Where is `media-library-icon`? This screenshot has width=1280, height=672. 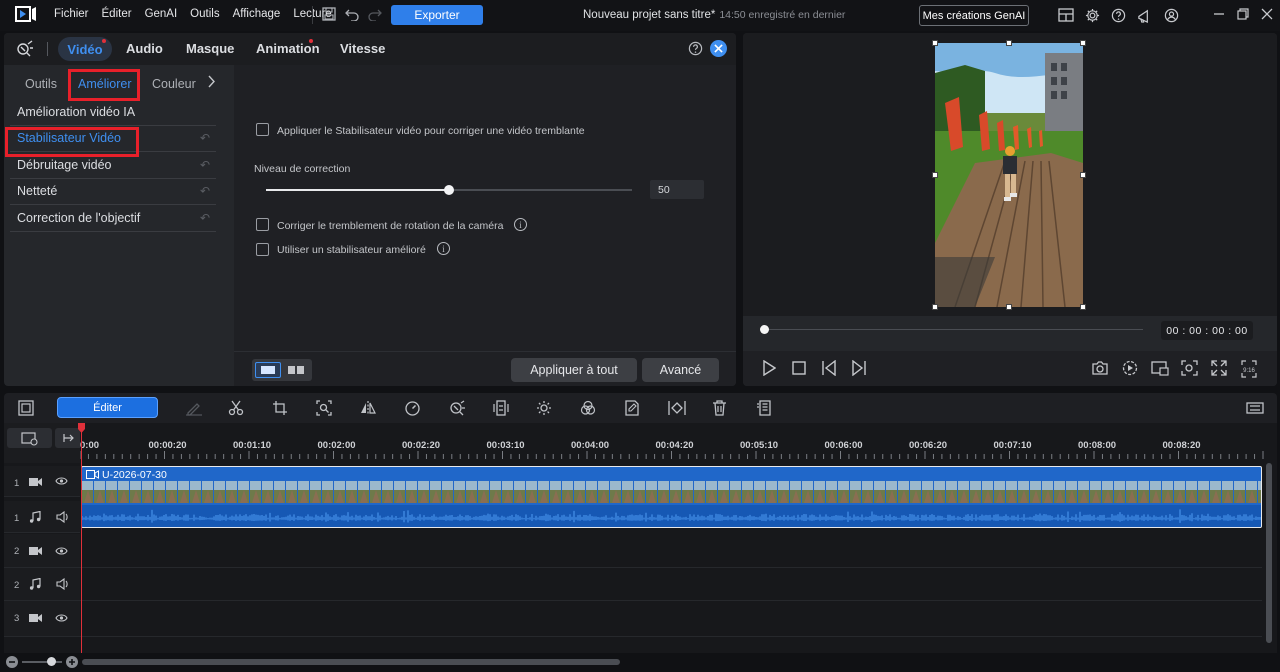
media-library-icon is located at coordinates (26, 408).